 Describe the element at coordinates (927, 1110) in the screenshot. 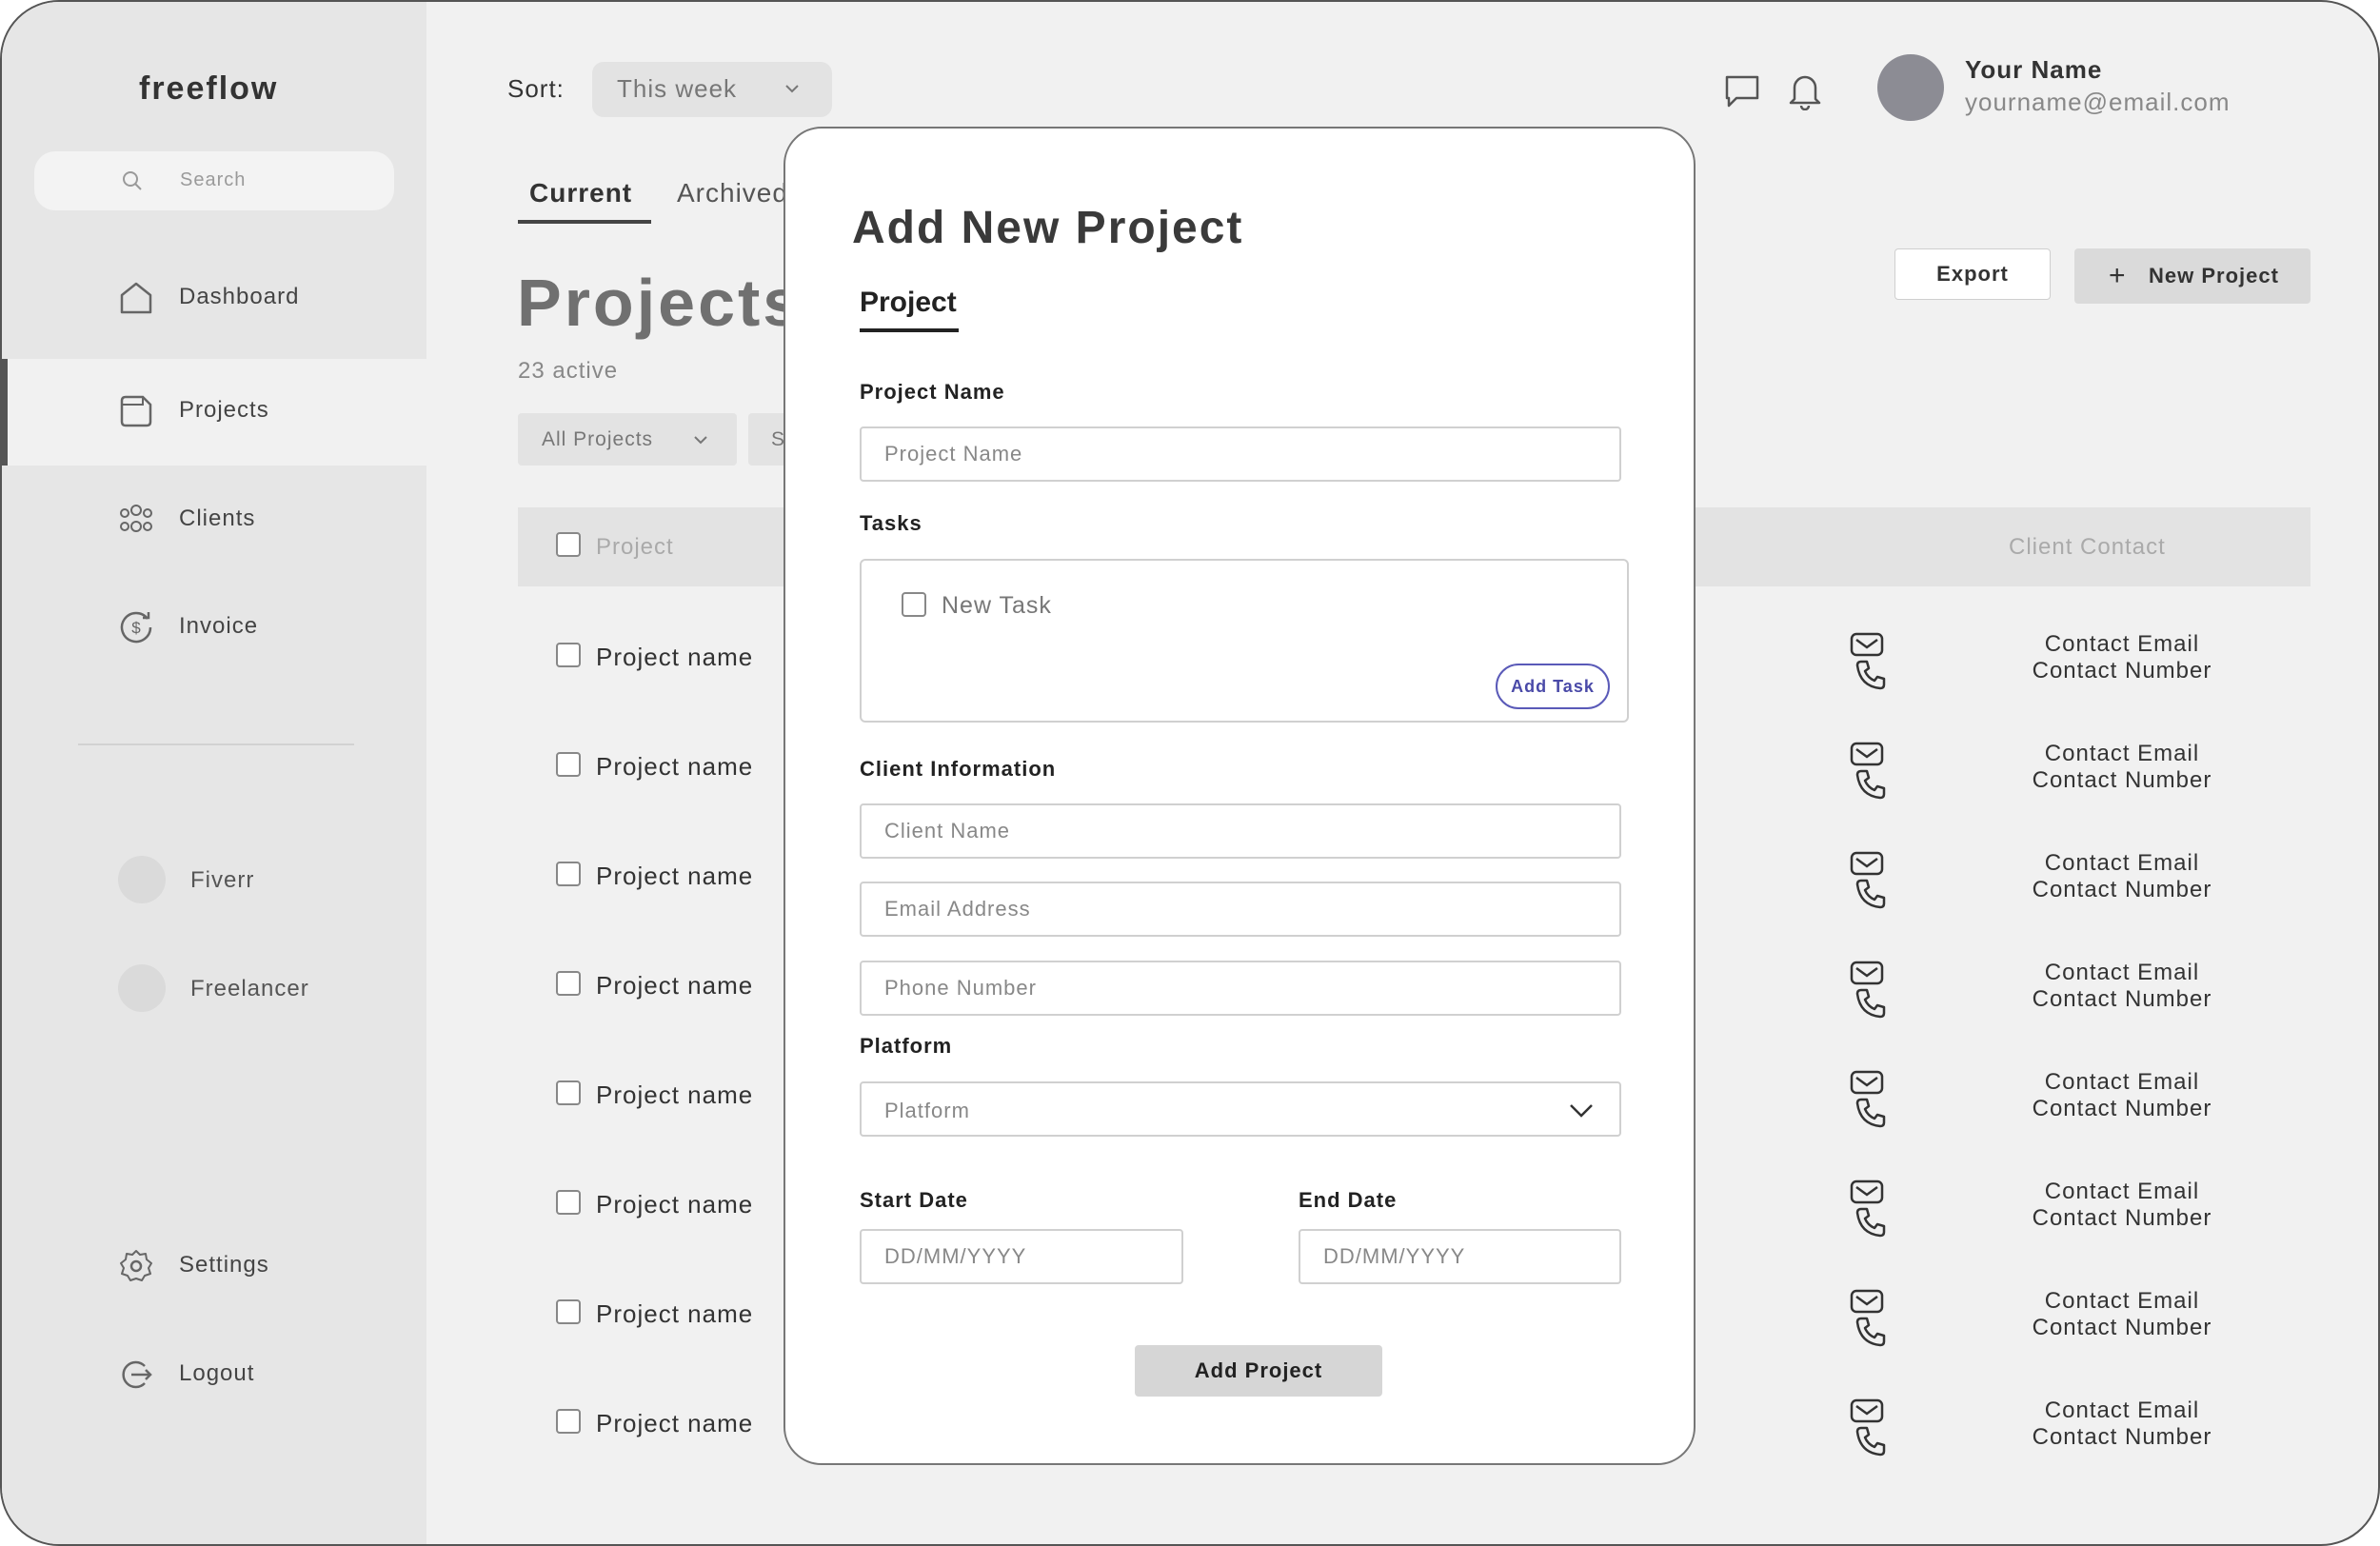

I see `platform-value: Platform` at that location.